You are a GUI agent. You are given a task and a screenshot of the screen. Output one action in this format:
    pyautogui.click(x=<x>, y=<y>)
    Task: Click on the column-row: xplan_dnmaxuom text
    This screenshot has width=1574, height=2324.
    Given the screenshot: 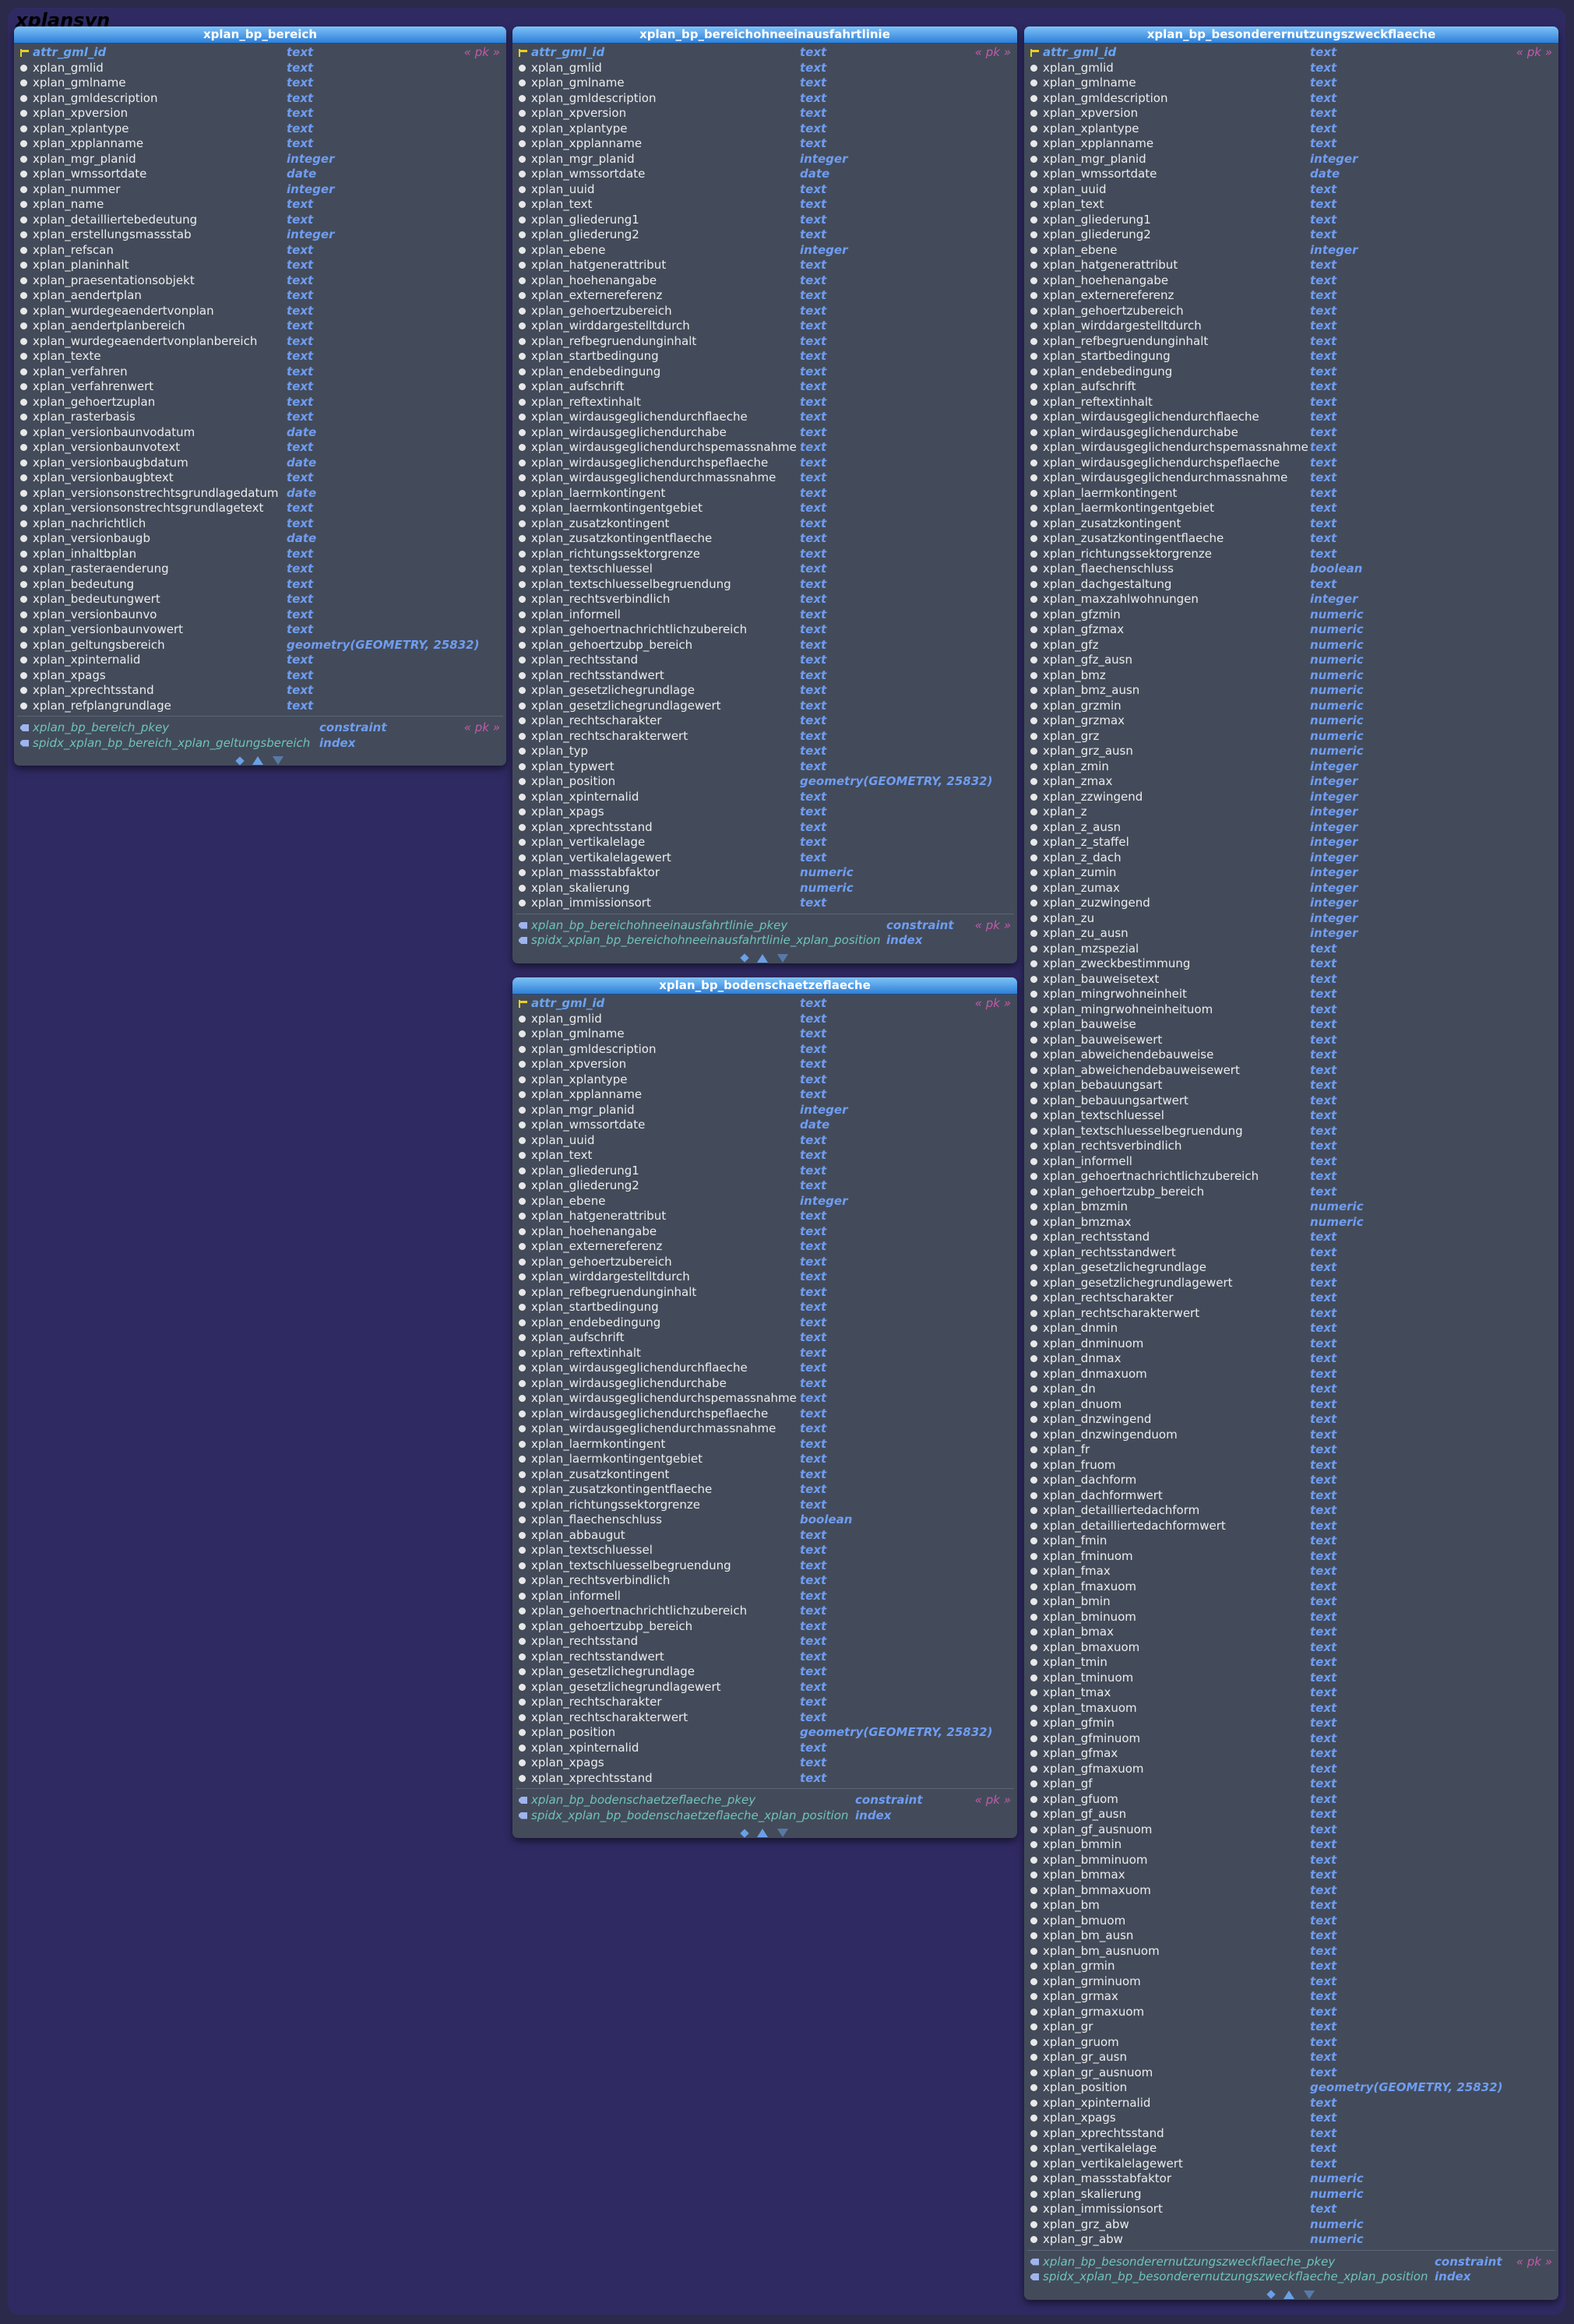 What is the action you would take?
    pyautogui.click(x=1291, y=1374)
    